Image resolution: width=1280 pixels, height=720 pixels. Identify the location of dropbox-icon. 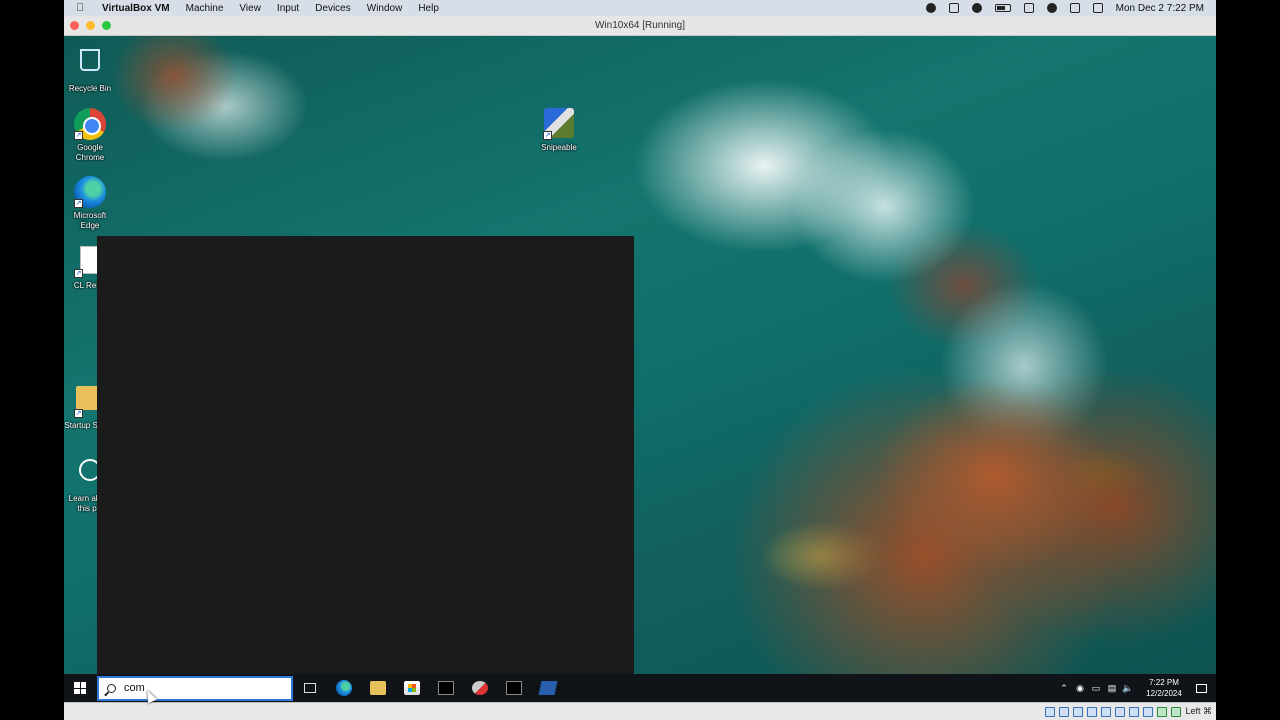
(953, 8).